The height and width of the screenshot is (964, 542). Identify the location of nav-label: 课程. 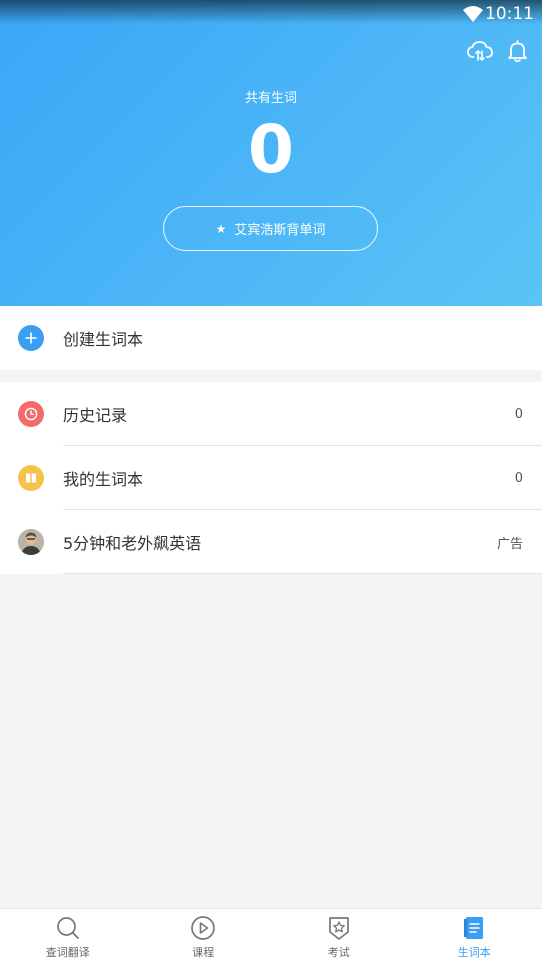
(203, 952).